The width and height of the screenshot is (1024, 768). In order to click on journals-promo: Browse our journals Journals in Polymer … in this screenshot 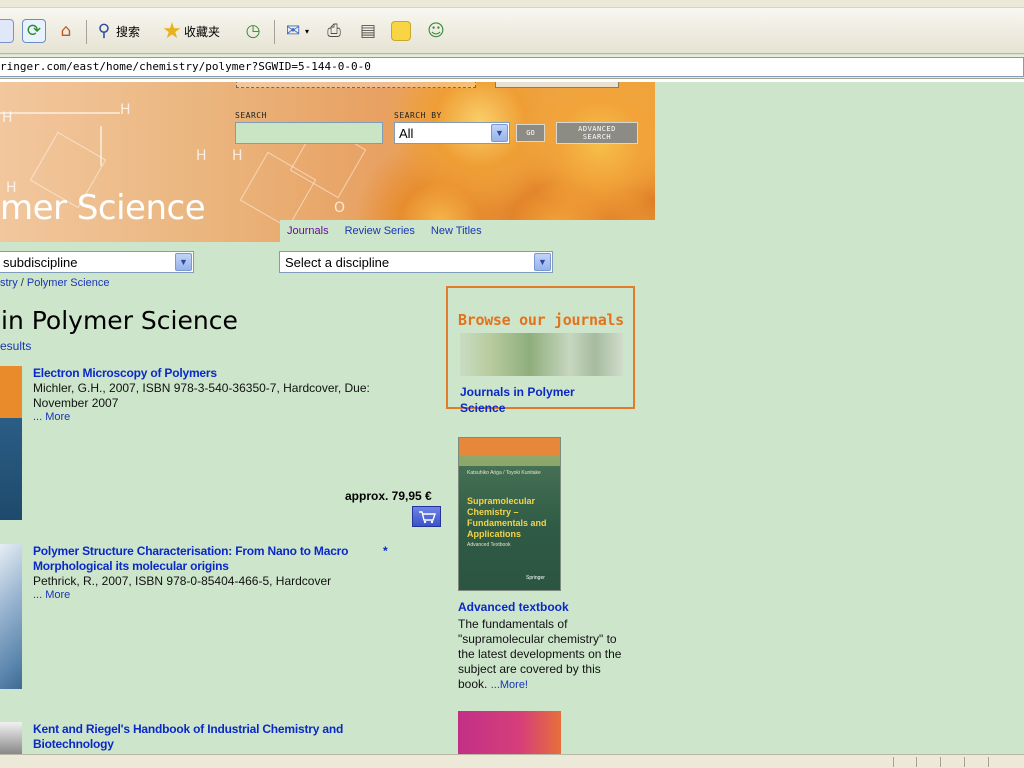, I will do `click(540, 350)`.